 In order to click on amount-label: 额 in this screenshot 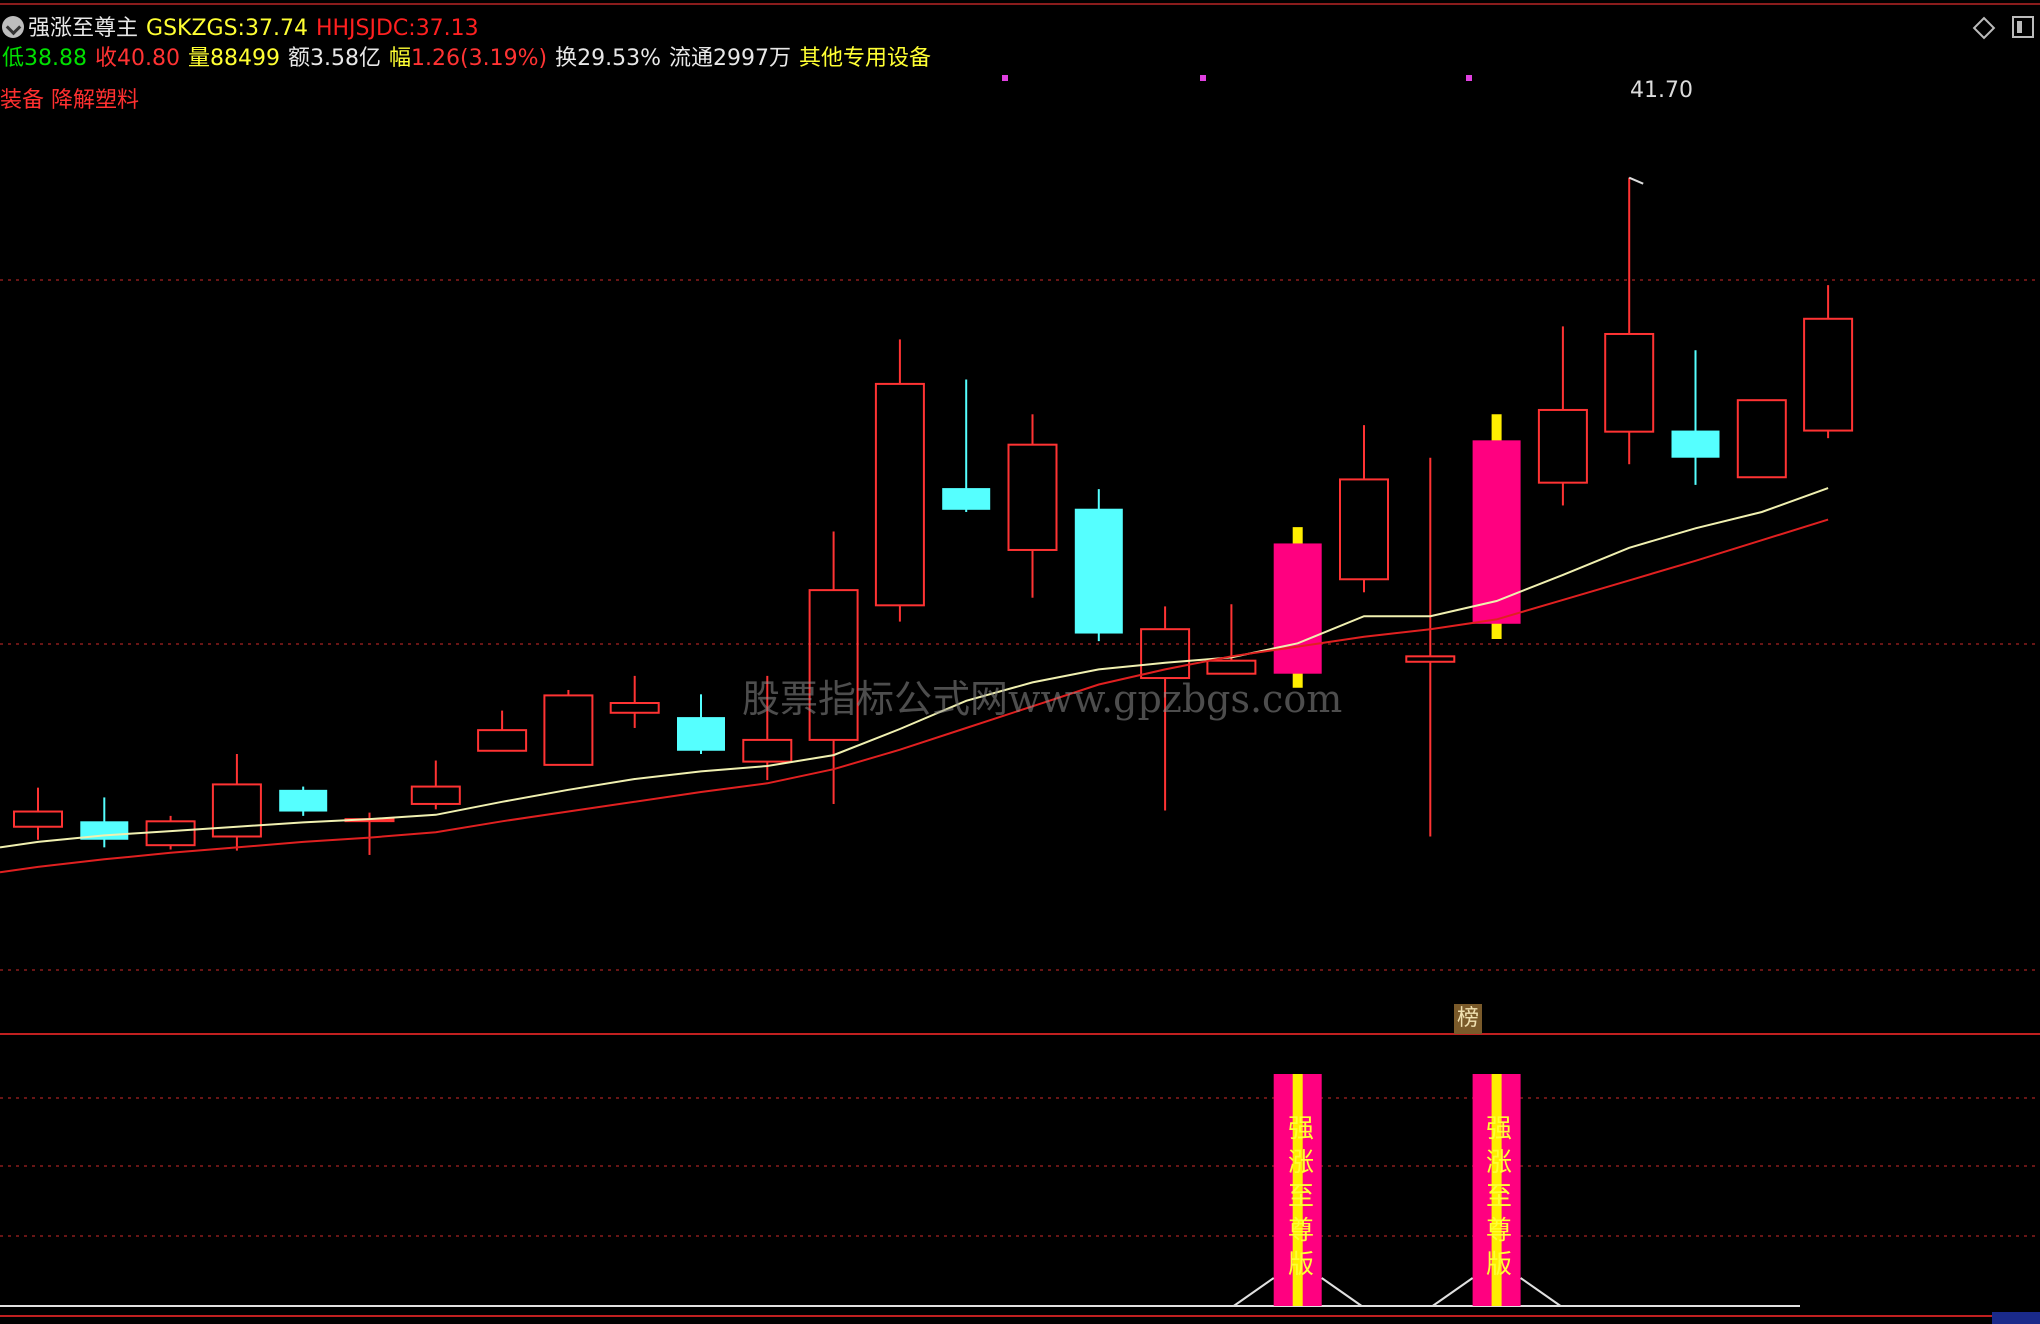, I will do `click(299, 58)`.